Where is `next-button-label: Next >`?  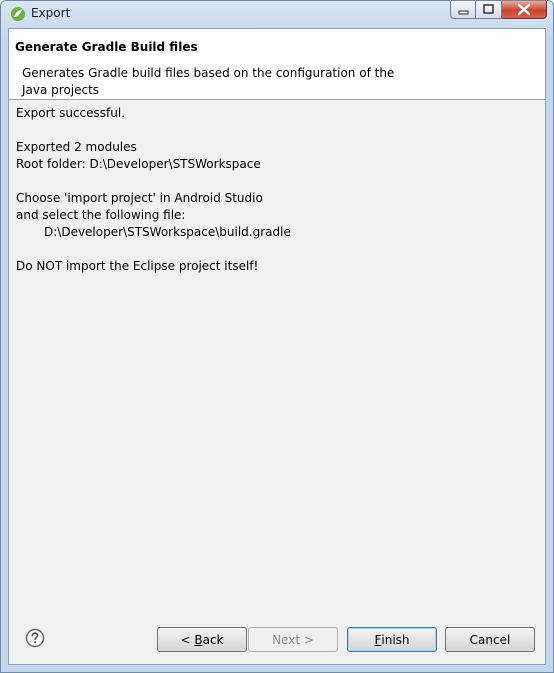
next-button-label: Next > is located at coordinates (293, 639).